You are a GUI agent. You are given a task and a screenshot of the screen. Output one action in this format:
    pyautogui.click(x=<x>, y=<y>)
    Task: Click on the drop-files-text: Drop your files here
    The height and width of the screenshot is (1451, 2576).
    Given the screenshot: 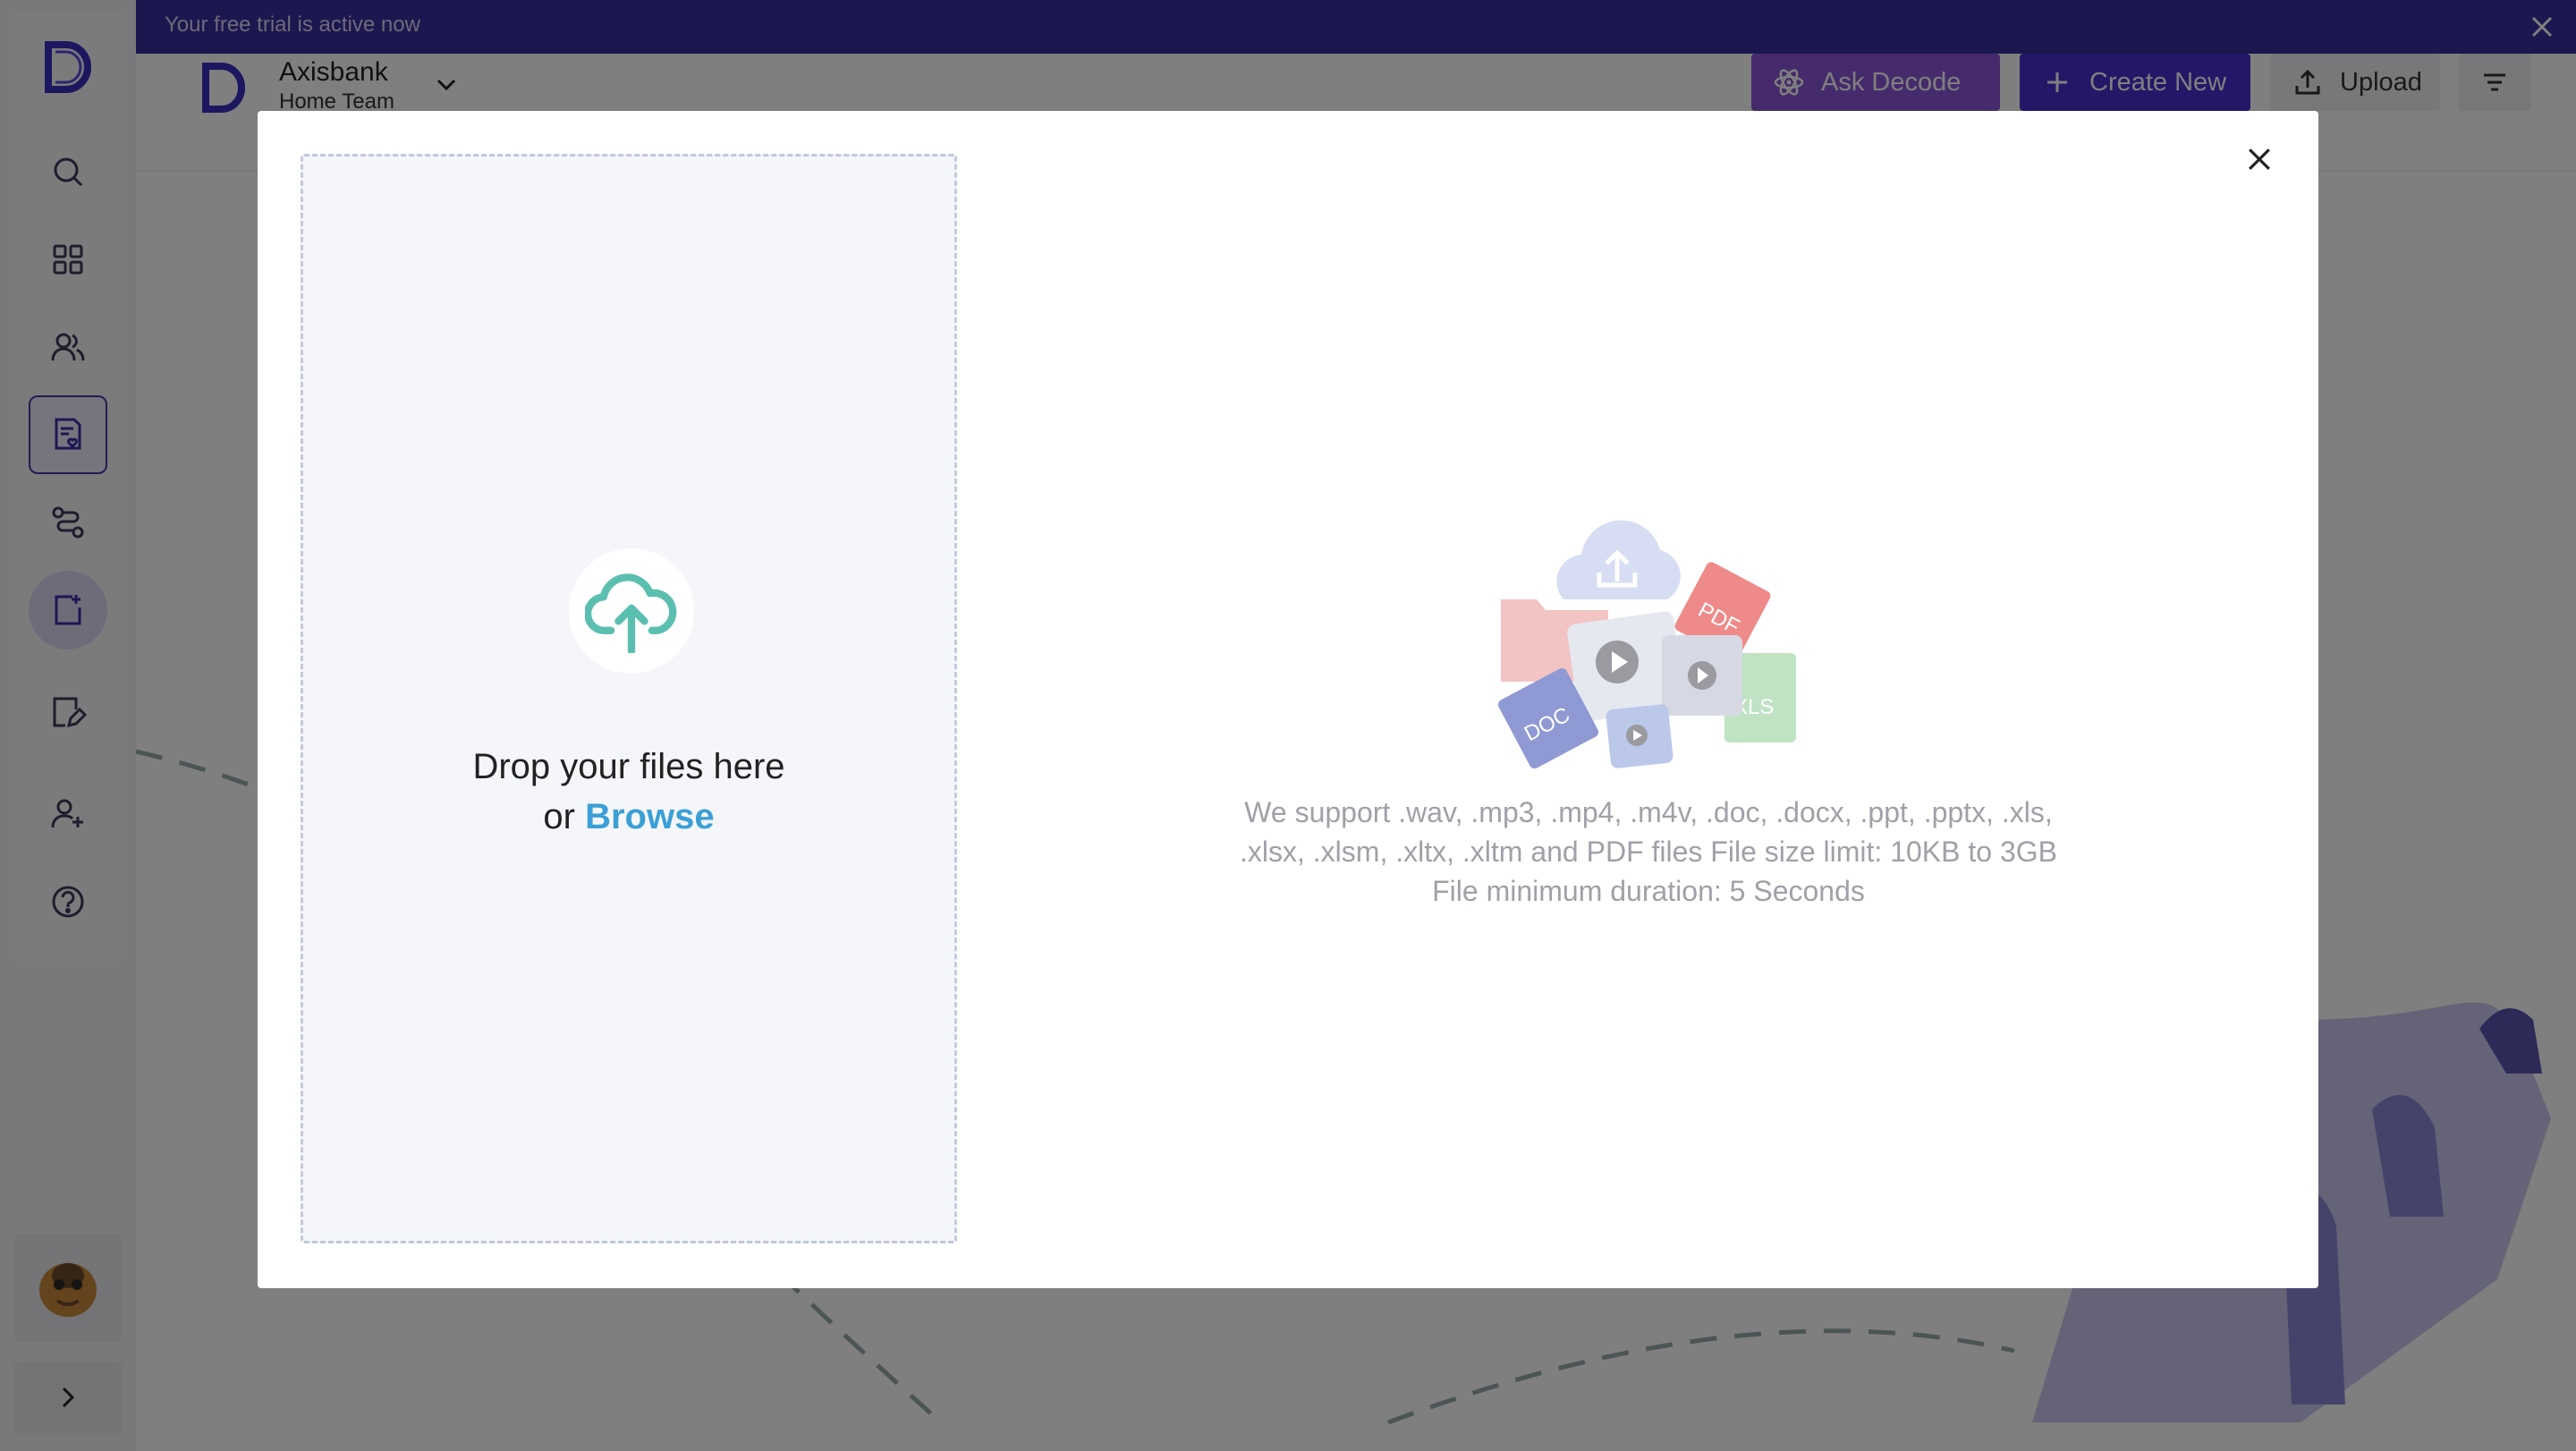 What is the action you would take?
    pyautogui.click(x=628, y=767)
    